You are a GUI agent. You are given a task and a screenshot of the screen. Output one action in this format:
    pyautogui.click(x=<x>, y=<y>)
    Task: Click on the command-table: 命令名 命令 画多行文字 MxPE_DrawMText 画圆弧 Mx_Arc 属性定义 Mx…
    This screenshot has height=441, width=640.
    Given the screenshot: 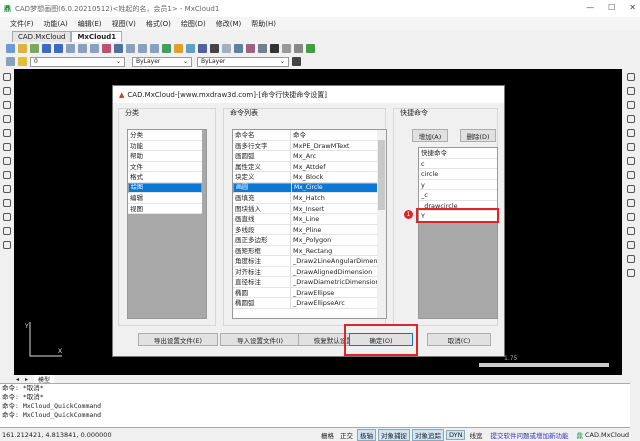 What is the action you would take?
    pyautogui.click(x=309, y=224)
    